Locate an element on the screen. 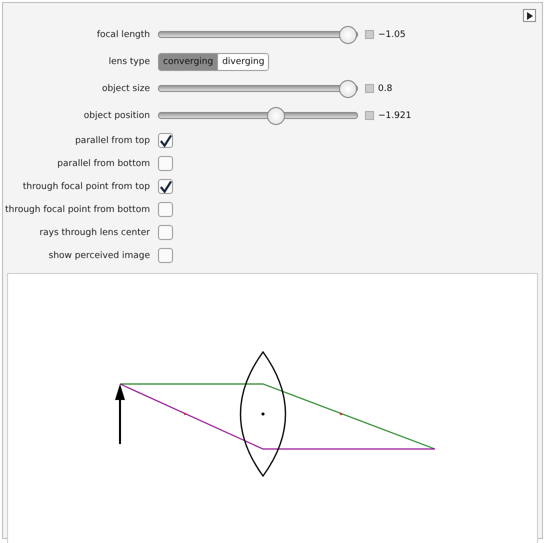 This screenshot has height=543, width=547. control-label: rays through lens center is located at coordinates (94, 233).